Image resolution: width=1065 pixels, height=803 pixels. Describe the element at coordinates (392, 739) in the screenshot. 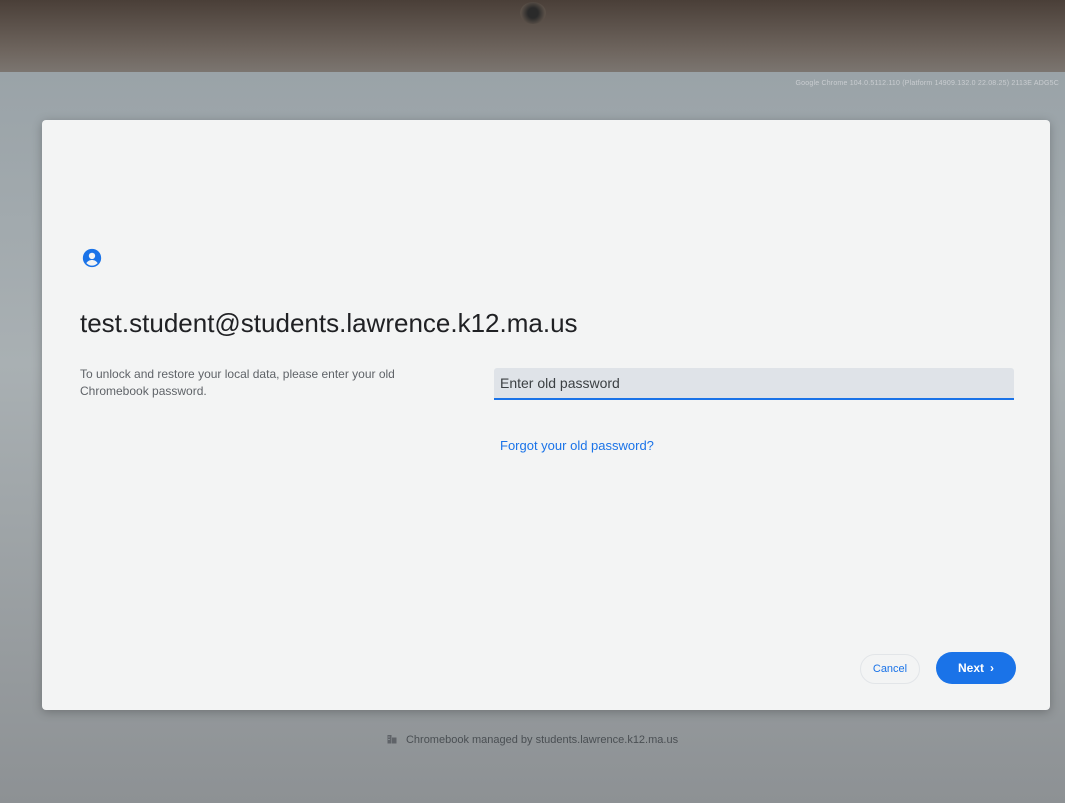

I see `building-icon` at that location.